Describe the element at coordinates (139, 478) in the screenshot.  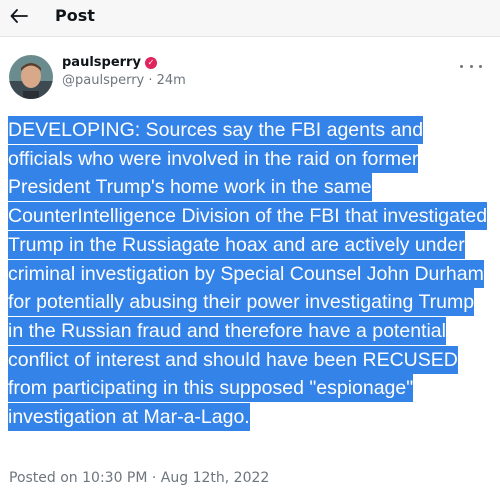
I see `post-timestamp: Posted on 10:30 PM · Aug 12th, 2022` at that location.